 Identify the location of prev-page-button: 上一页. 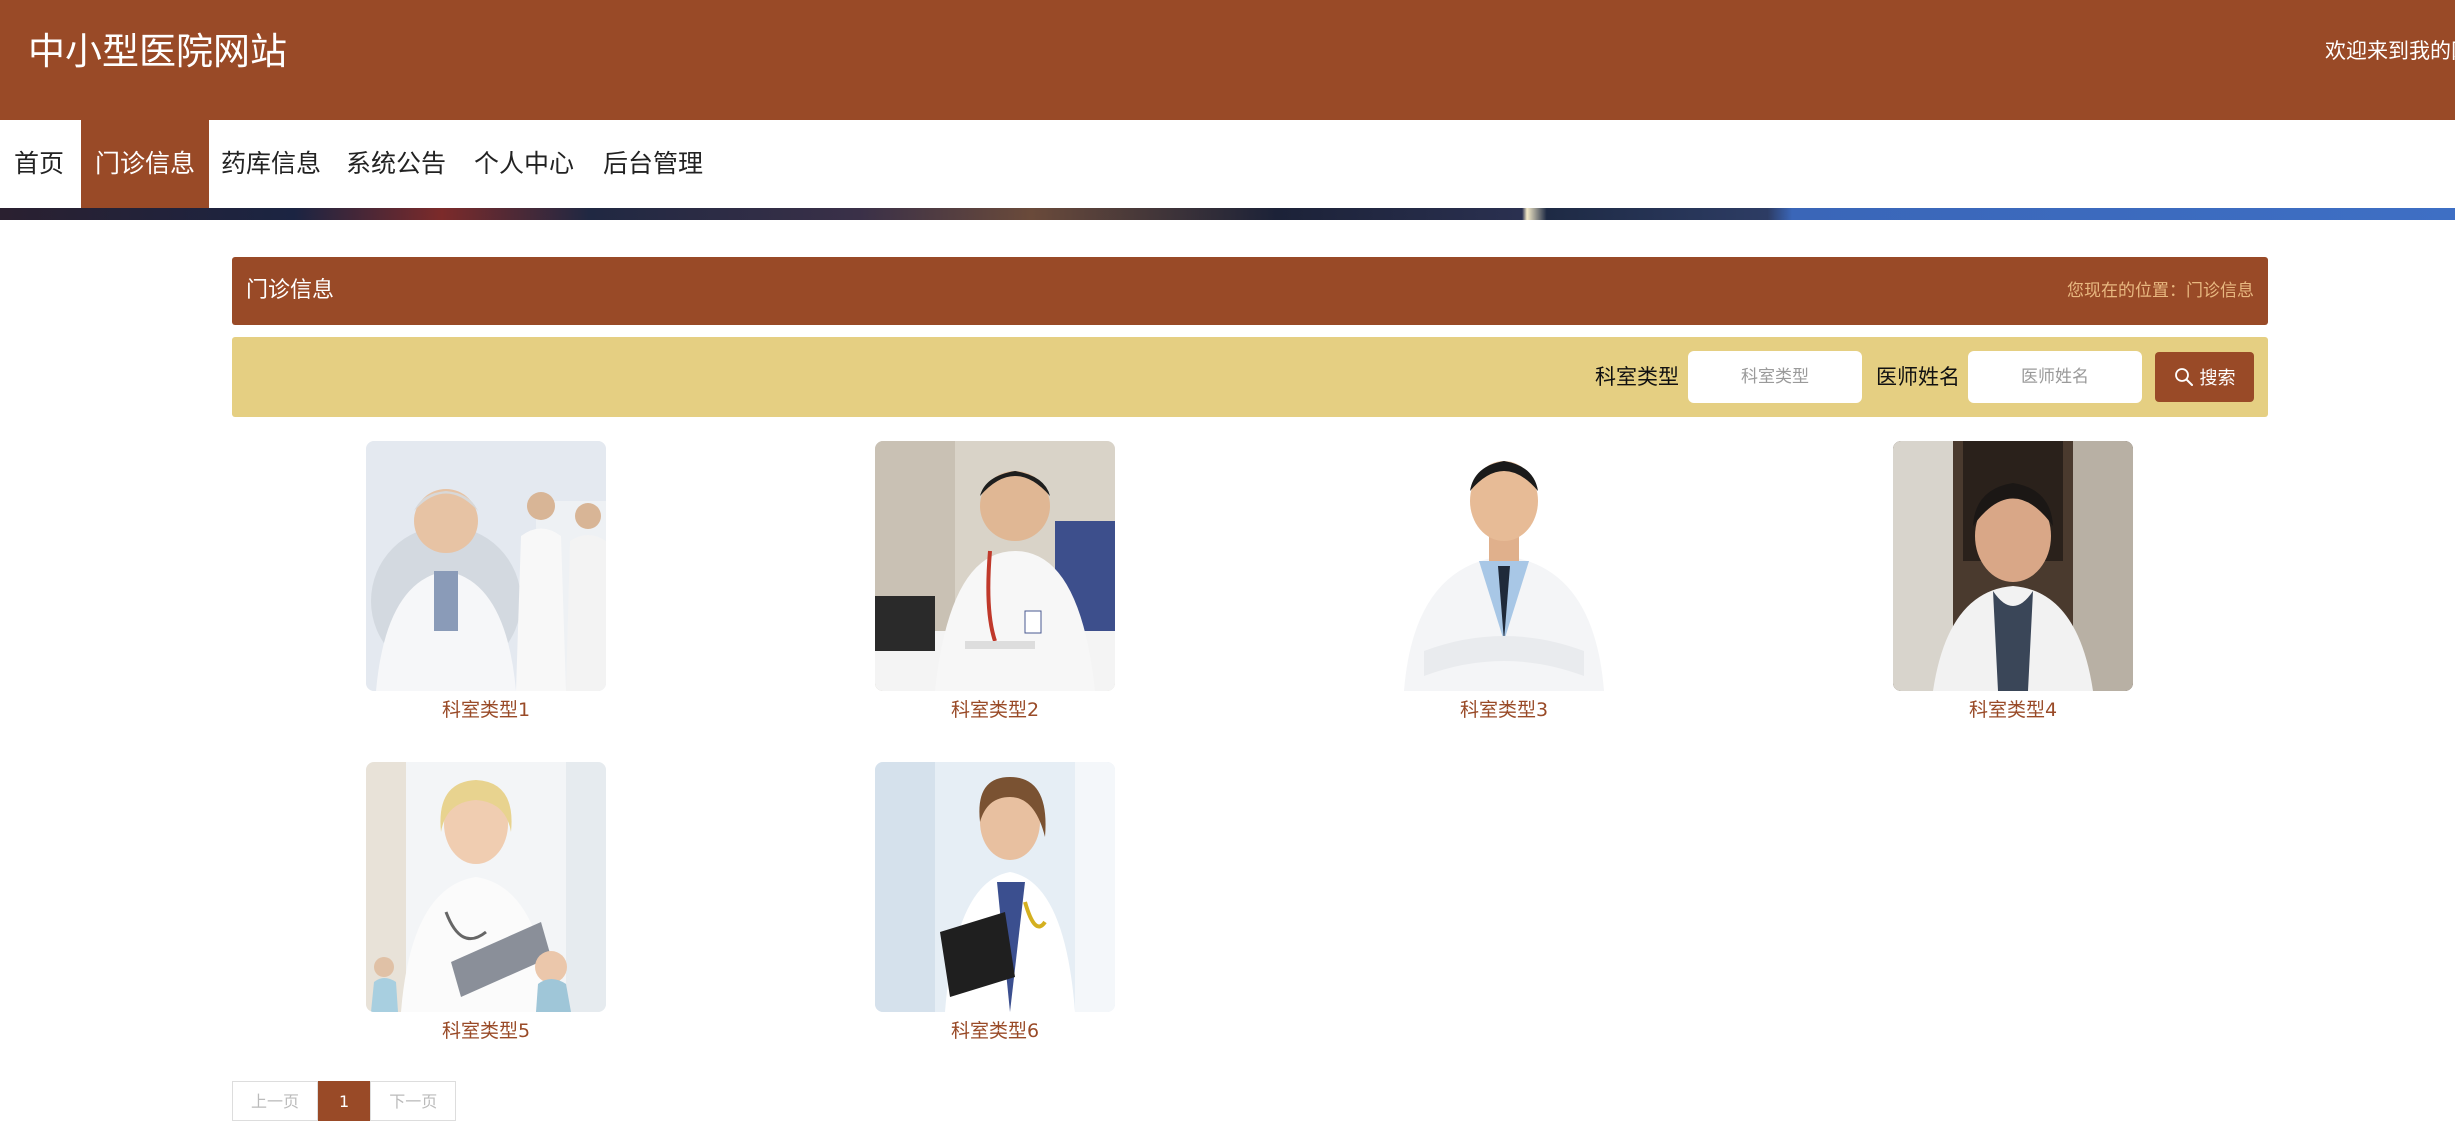
(275, 1101).